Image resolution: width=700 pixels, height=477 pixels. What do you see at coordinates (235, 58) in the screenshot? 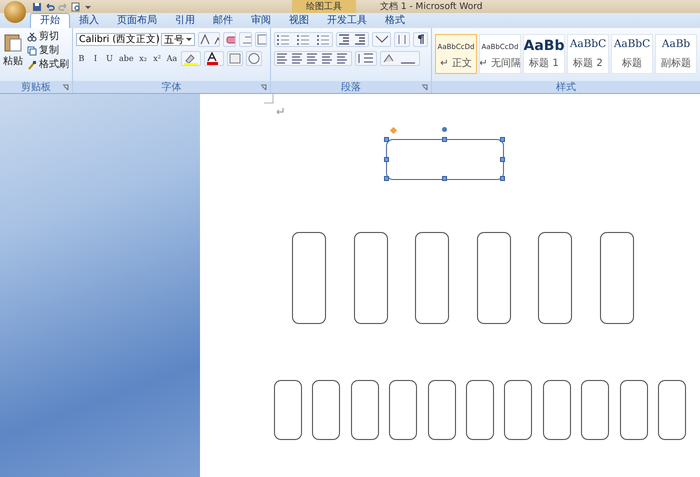
I see `character-shading-icon` at bounding box center [235, 58].